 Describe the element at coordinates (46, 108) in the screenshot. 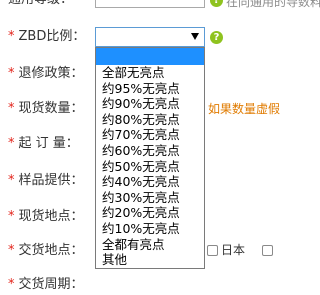

I see `stock-qty-label: * 现货数量：` at that location.